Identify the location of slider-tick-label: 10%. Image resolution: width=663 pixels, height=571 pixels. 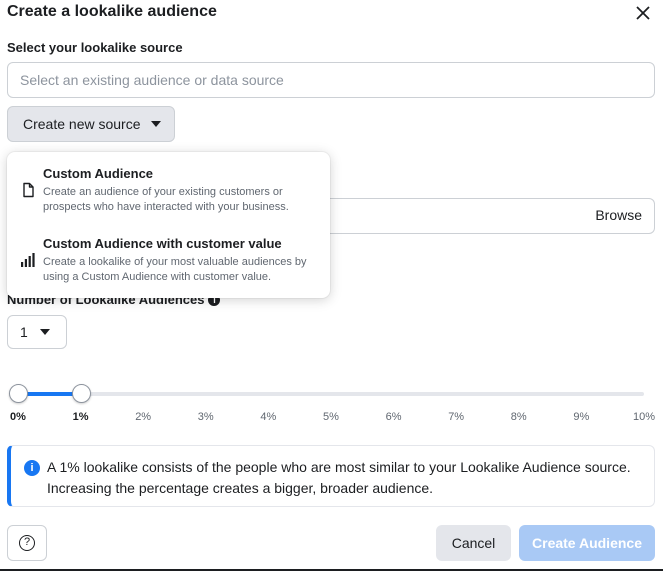
(644, 417).